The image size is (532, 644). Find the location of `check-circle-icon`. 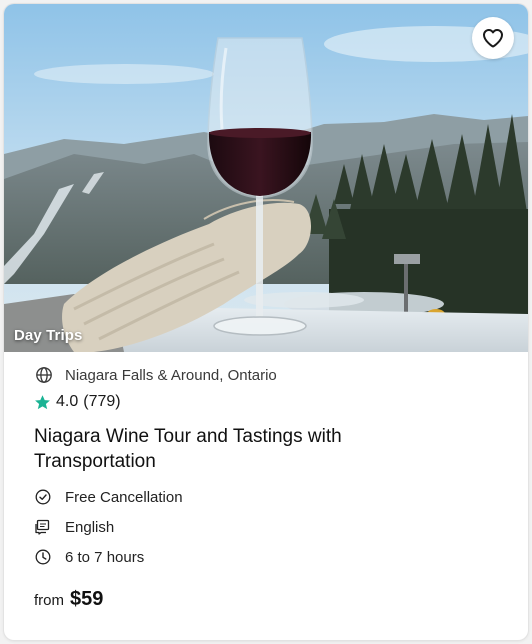

check-circle-icon is located at coordinates (43, 497).